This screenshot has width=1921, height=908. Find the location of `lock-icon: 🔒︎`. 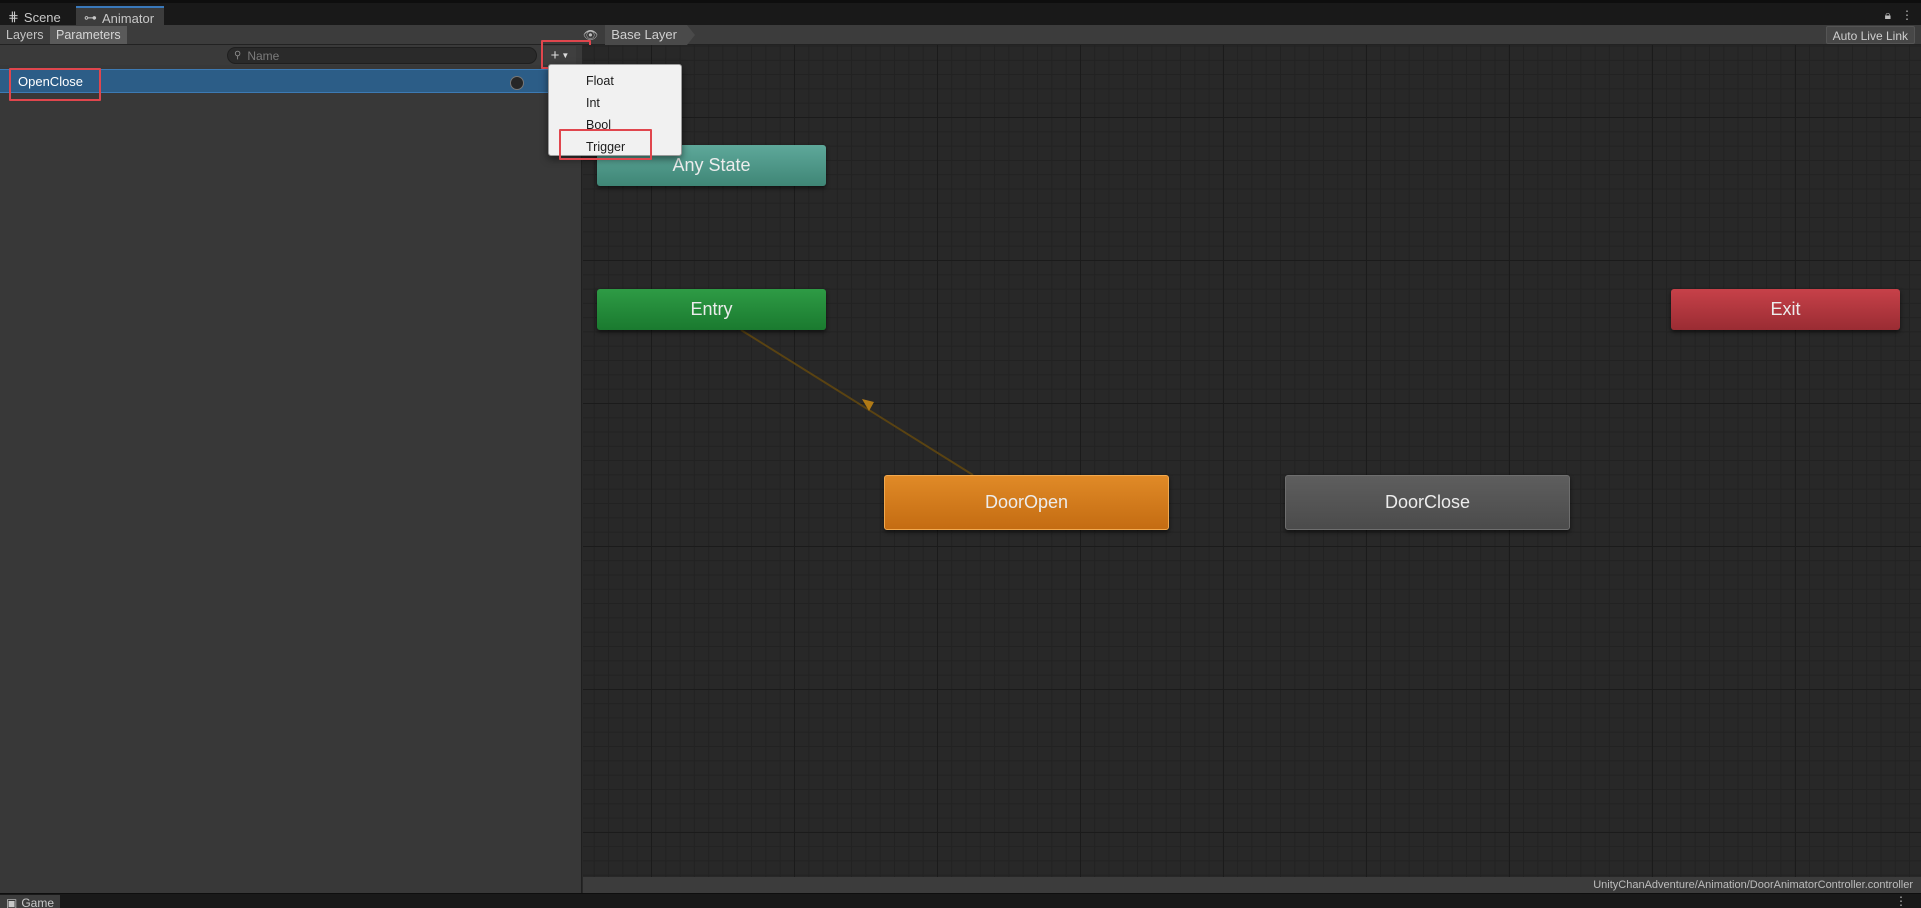

lock-icon: 🔒︎ is located at coordinates (1888, 15).